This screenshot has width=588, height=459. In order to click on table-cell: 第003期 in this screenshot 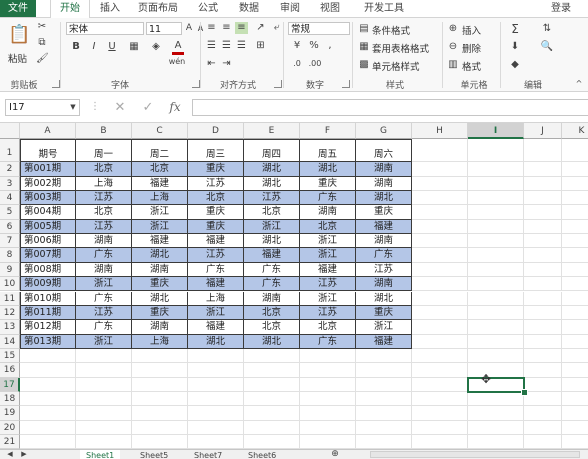, I will do `click(48, 198)`.